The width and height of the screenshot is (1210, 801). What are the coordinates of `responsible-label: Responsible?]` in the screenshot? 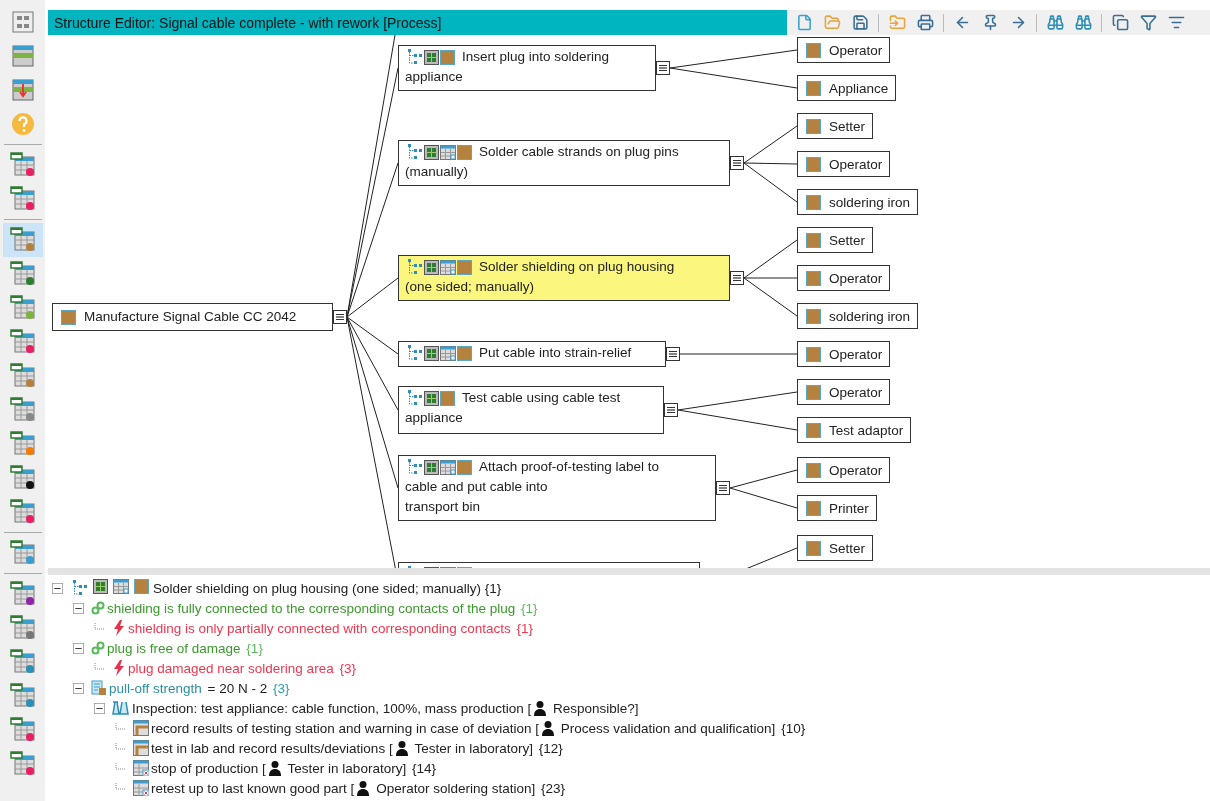 It's located at (595, 708).